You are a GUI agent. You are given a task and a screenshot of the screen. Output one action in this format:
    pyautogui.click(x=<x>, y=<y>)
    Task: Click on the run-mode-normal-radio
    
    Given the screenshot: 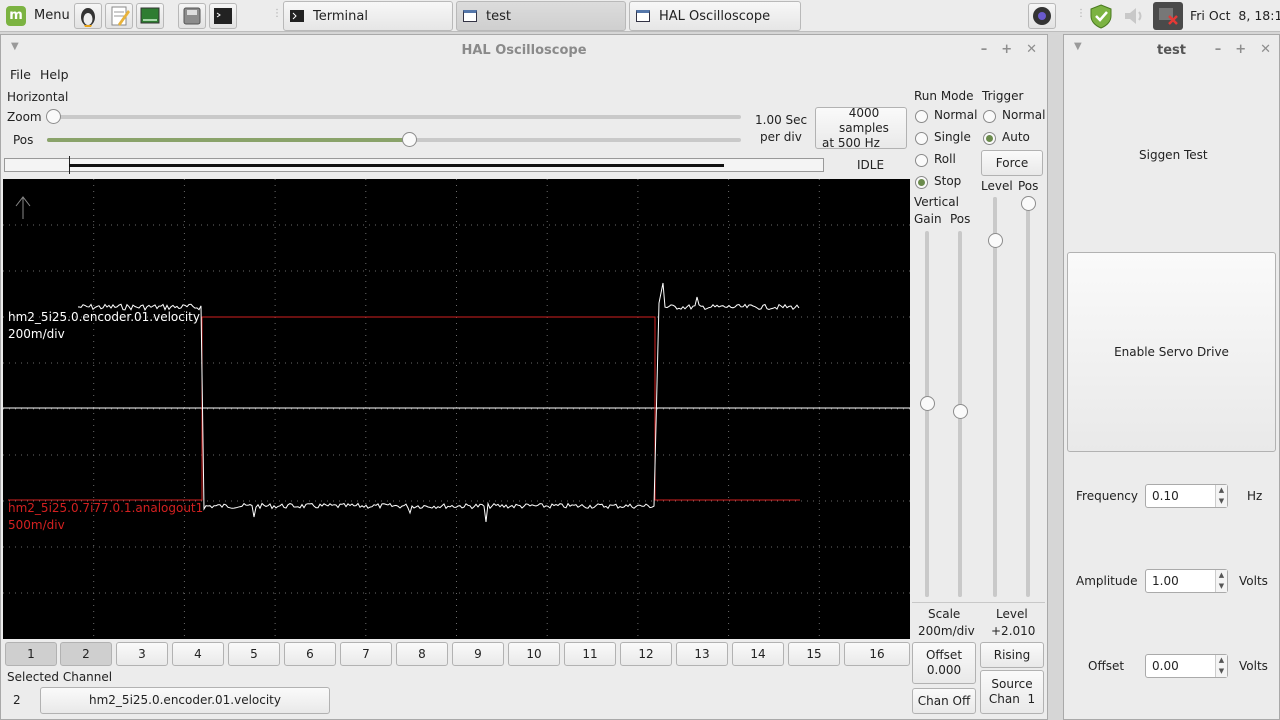 What is the action you would take?
    pyautogui.click(x=921, y=116)
    